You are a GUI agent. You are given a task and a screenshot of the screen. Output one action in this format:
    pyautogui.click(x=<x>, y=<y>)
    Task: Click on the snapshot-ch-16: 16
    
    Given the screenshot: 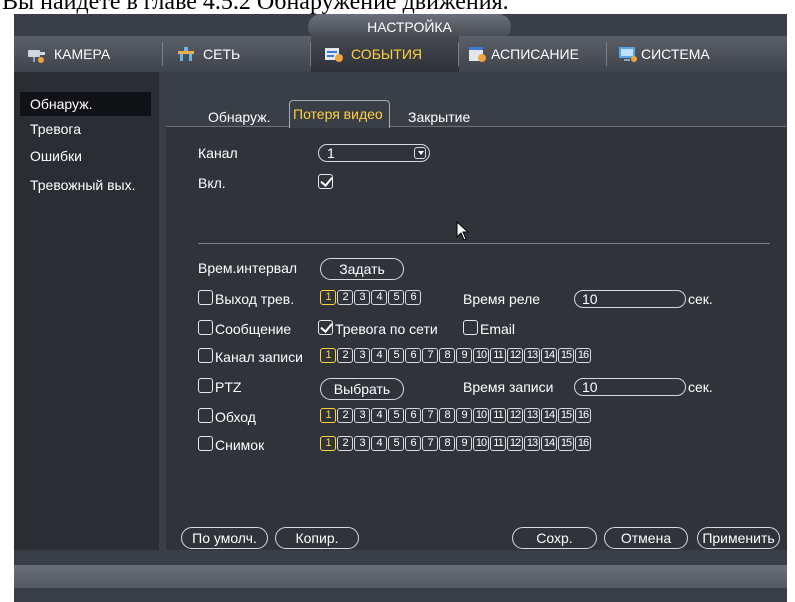 What is the action you would take?
    pyautogui.click(x=583, y=443)
    